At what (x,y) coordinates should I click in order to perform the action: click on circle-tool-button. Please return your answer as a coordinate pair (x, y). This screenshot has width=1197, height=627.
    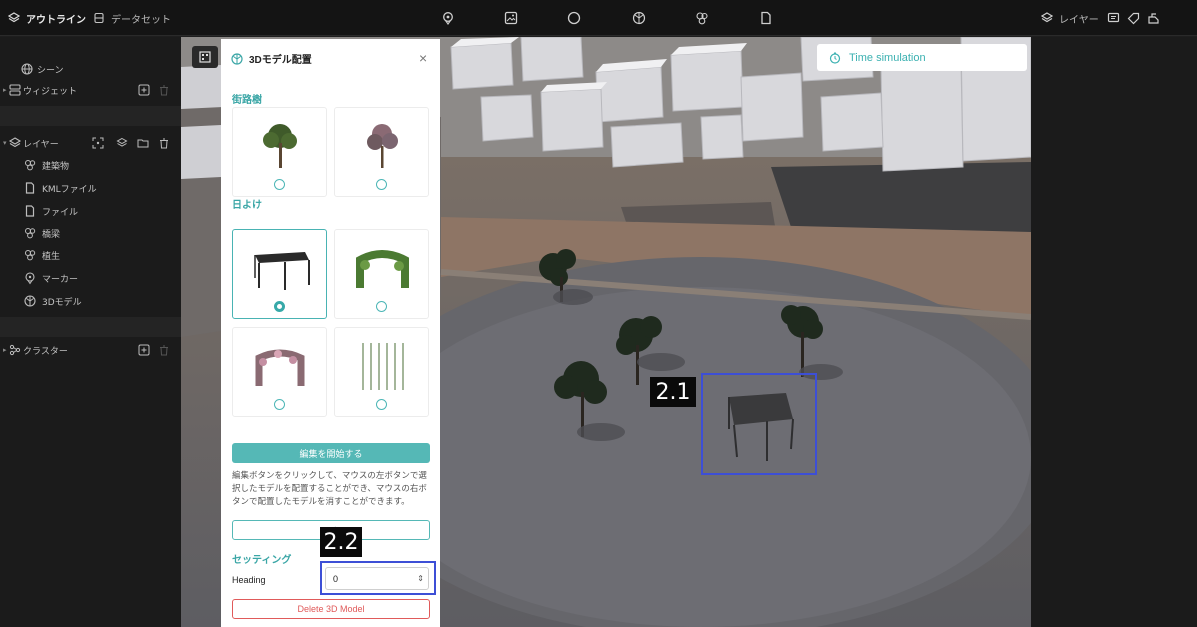
    Looking at the image, I should click on (574, 18).